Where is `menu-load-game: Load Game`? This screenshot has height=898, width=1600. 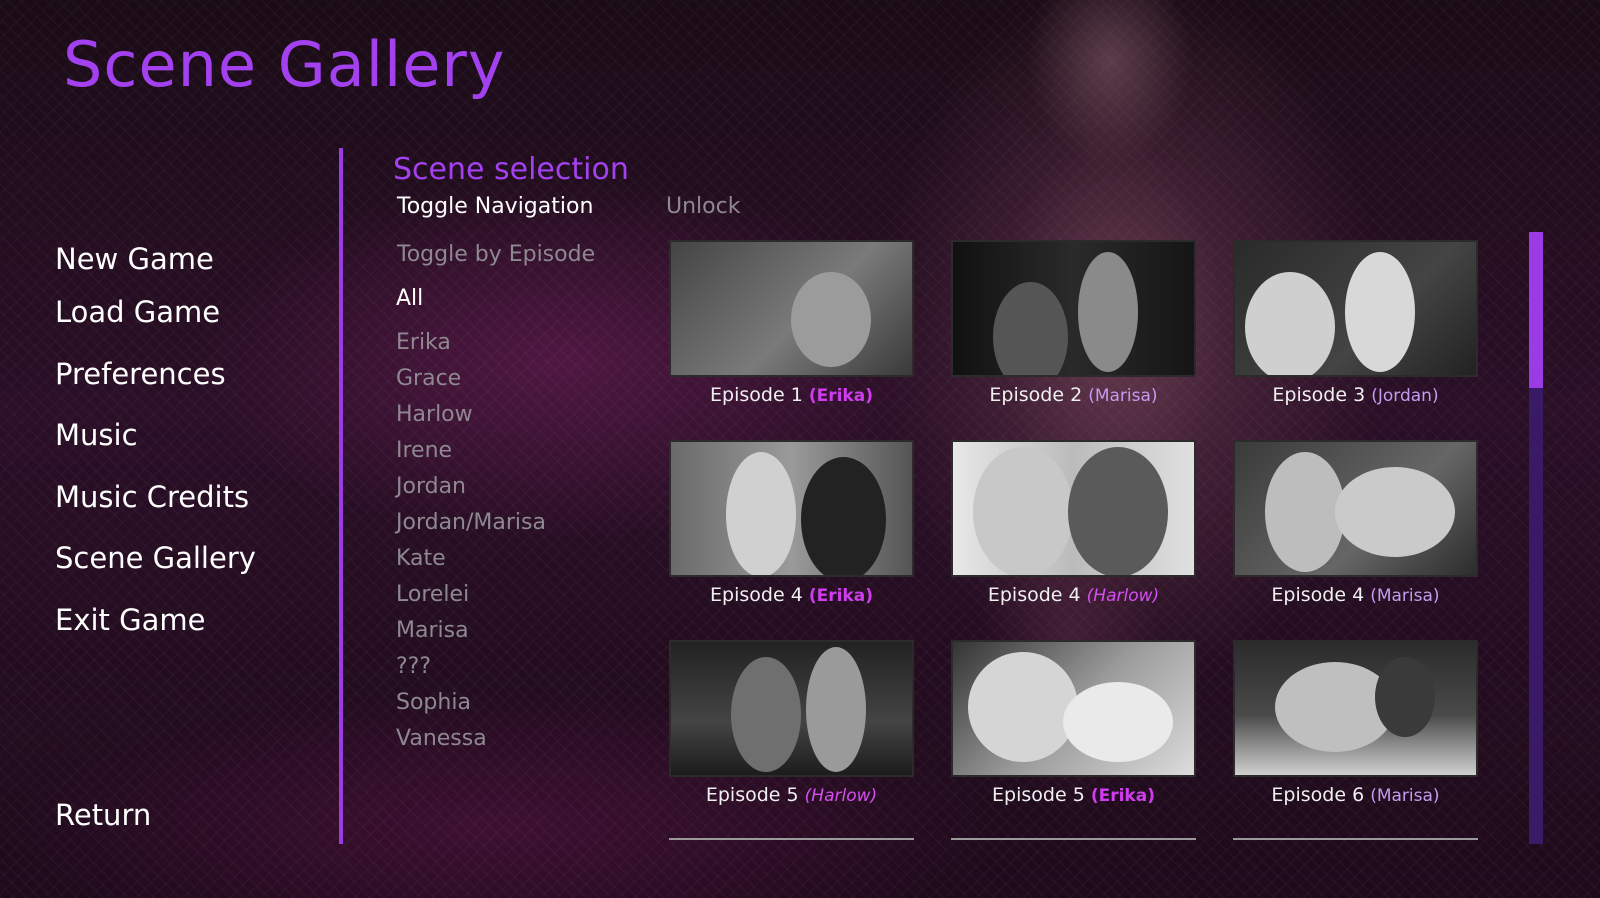
menu-load-game: Load Game is located at coordinates (137, 312).